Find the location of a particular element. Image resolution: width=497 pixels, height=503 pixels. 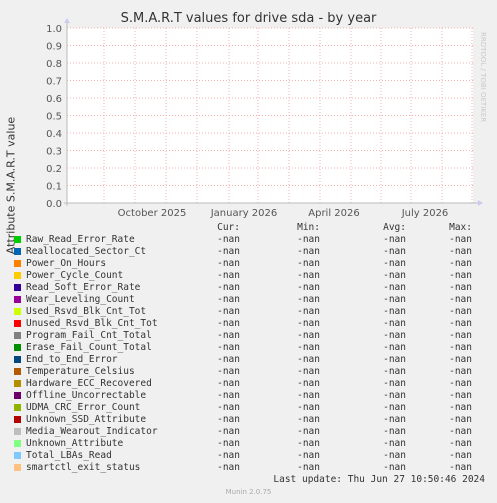

legend-row: Offline_Uncorrectable -nan -nan -nan -nan is located at coordinates (248, 396).